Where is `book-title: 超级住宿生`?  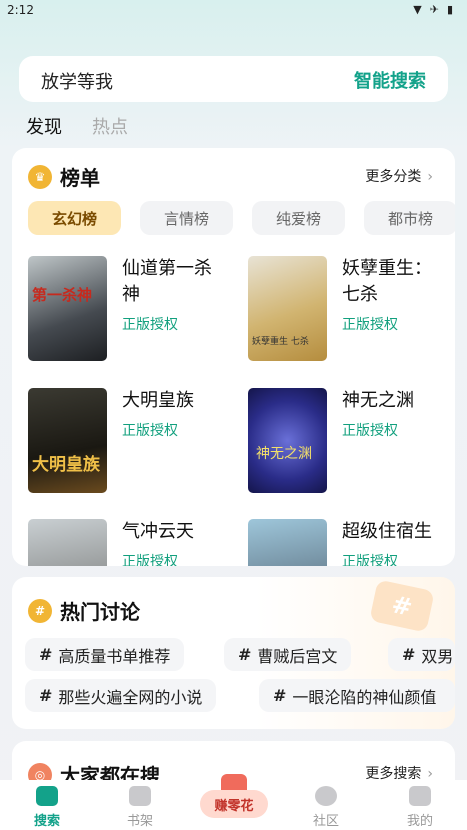 book-title: 超级住宿生 is located at coordinates (387, 531).